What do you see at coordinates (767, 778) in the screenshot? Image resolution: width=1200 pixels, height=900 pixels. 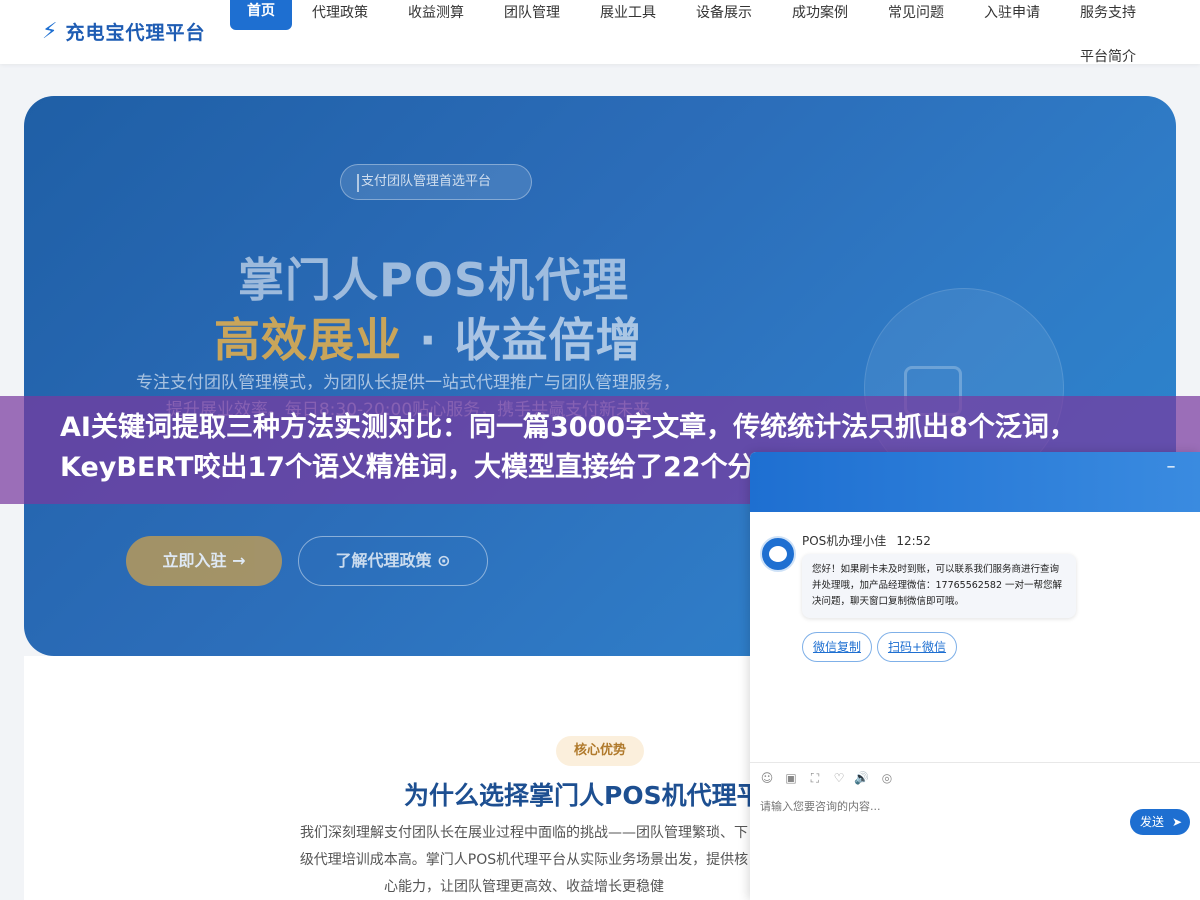 I see `emoji-icon: ☺` at bounding box center [767, 778].